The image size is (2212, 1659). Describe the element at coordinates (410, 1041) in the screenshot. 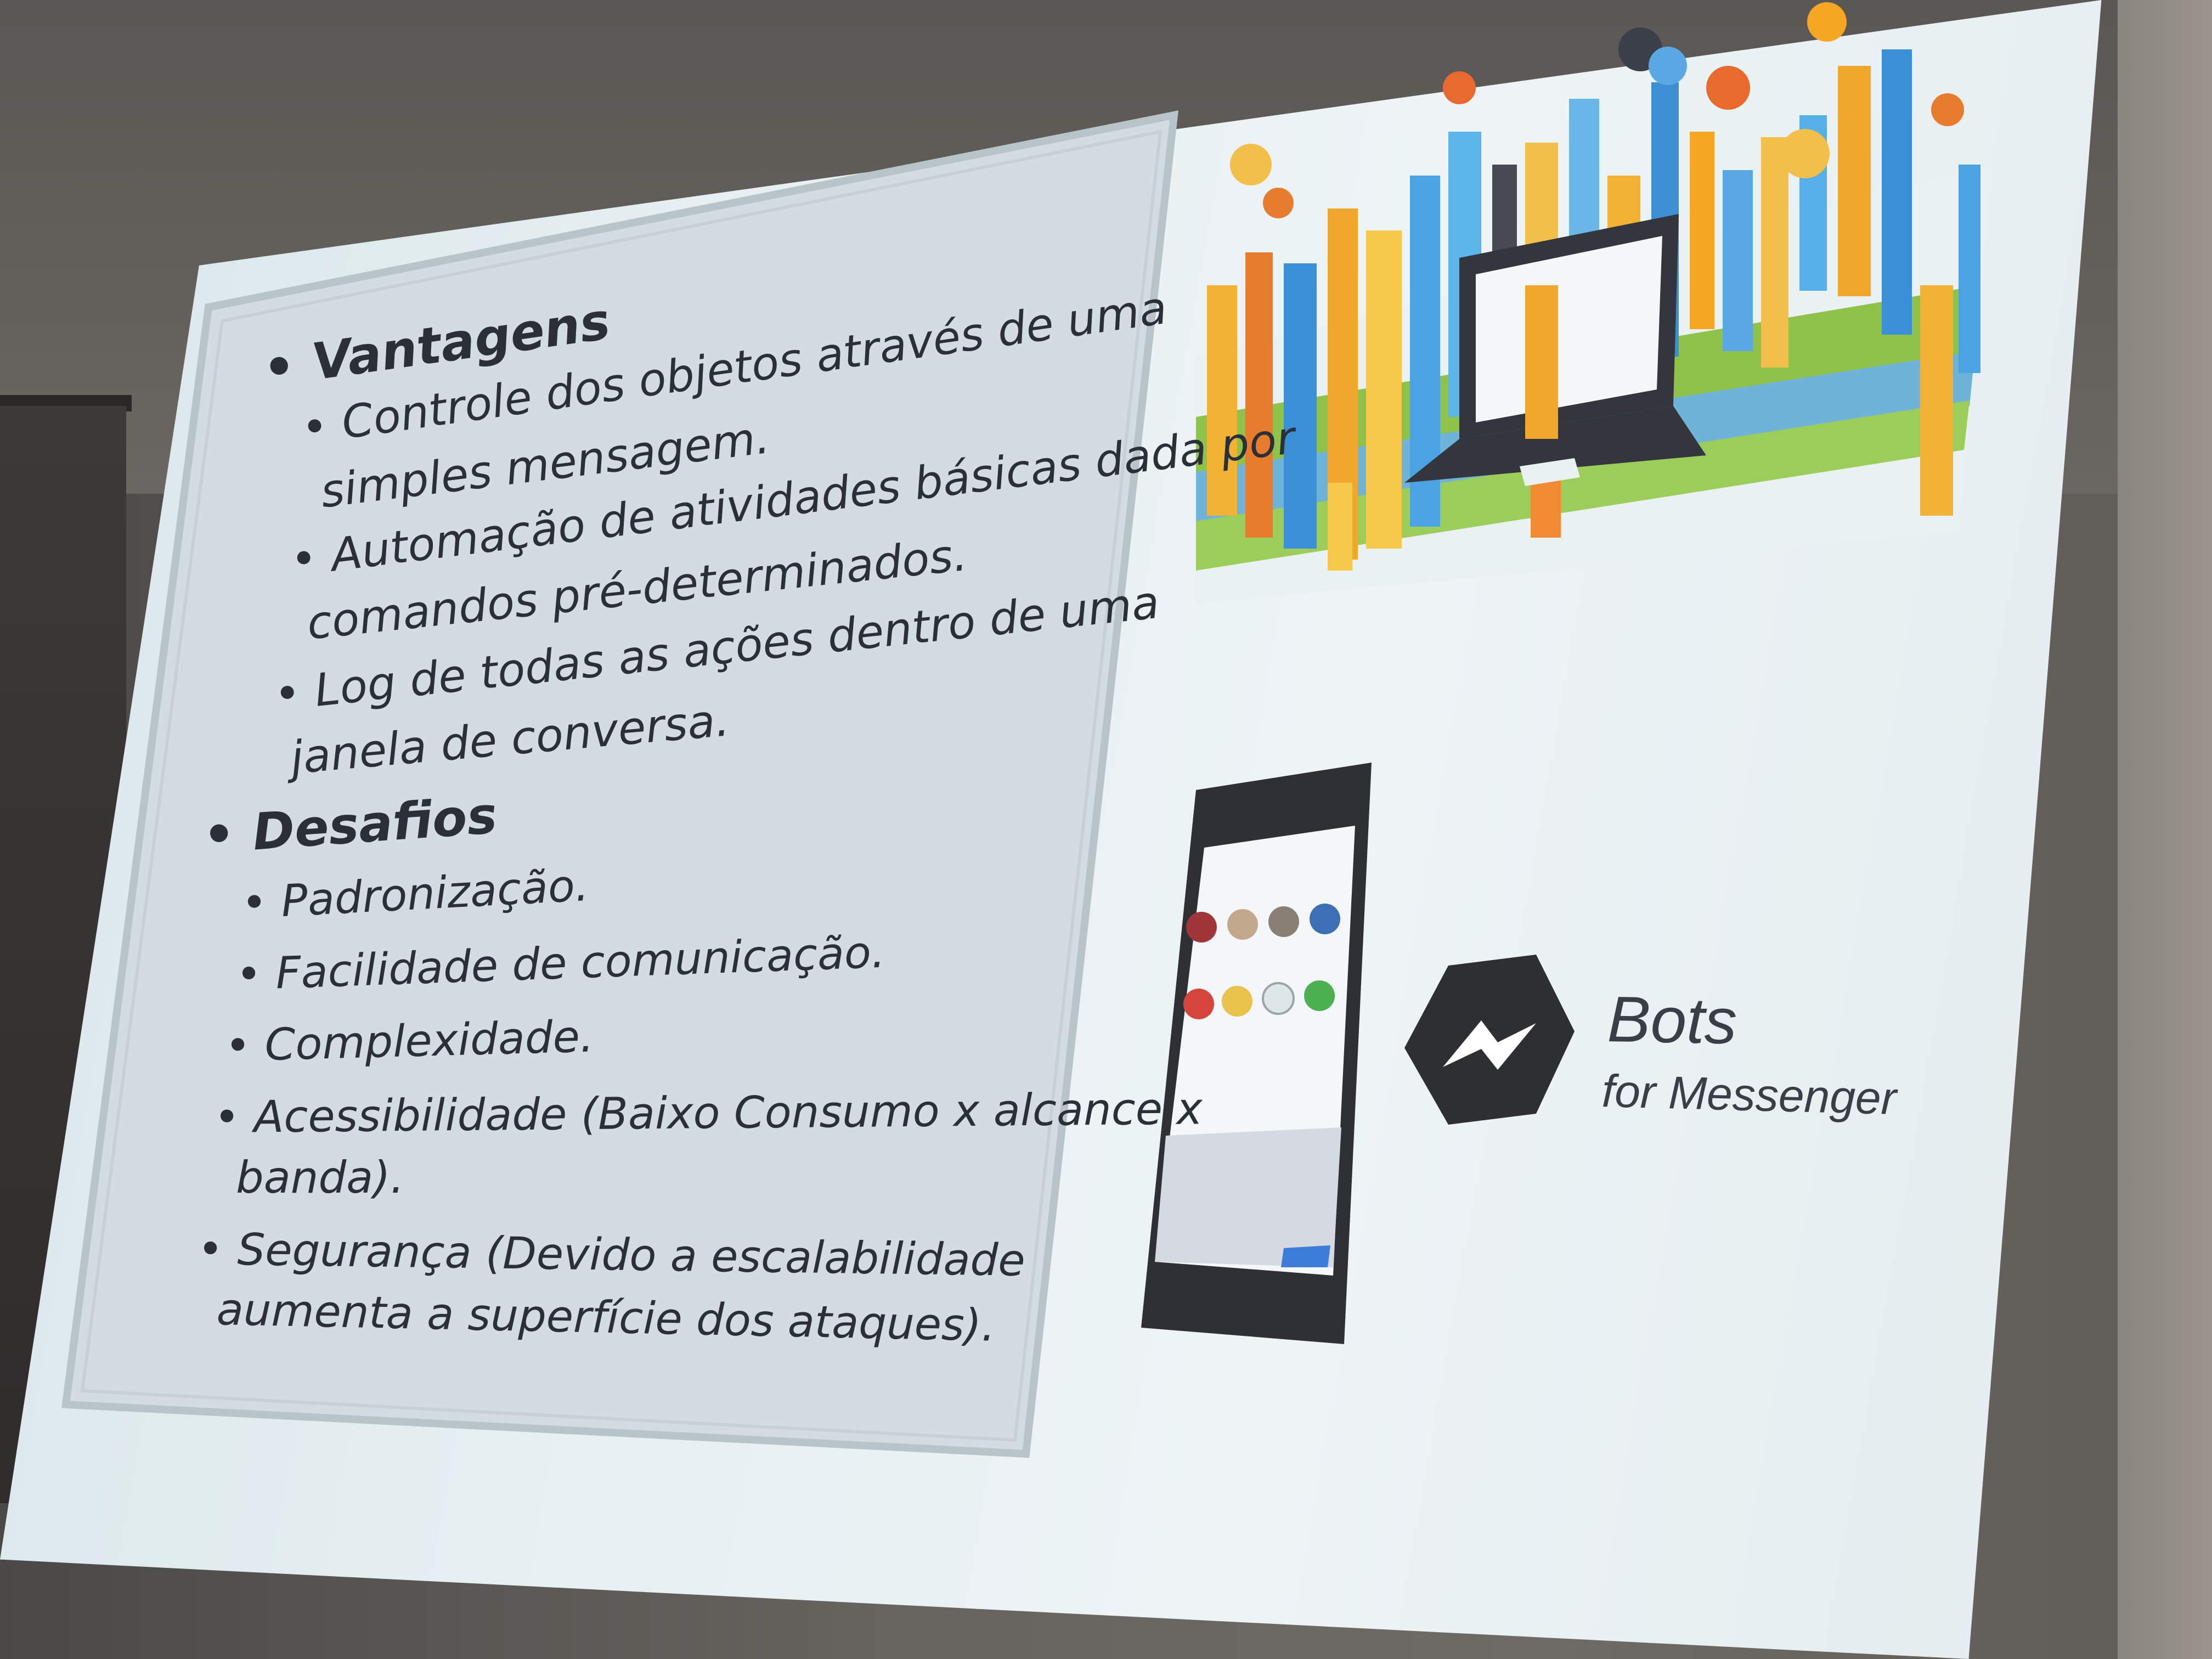

I see `challenge-item: • Complexidade.` at that location.